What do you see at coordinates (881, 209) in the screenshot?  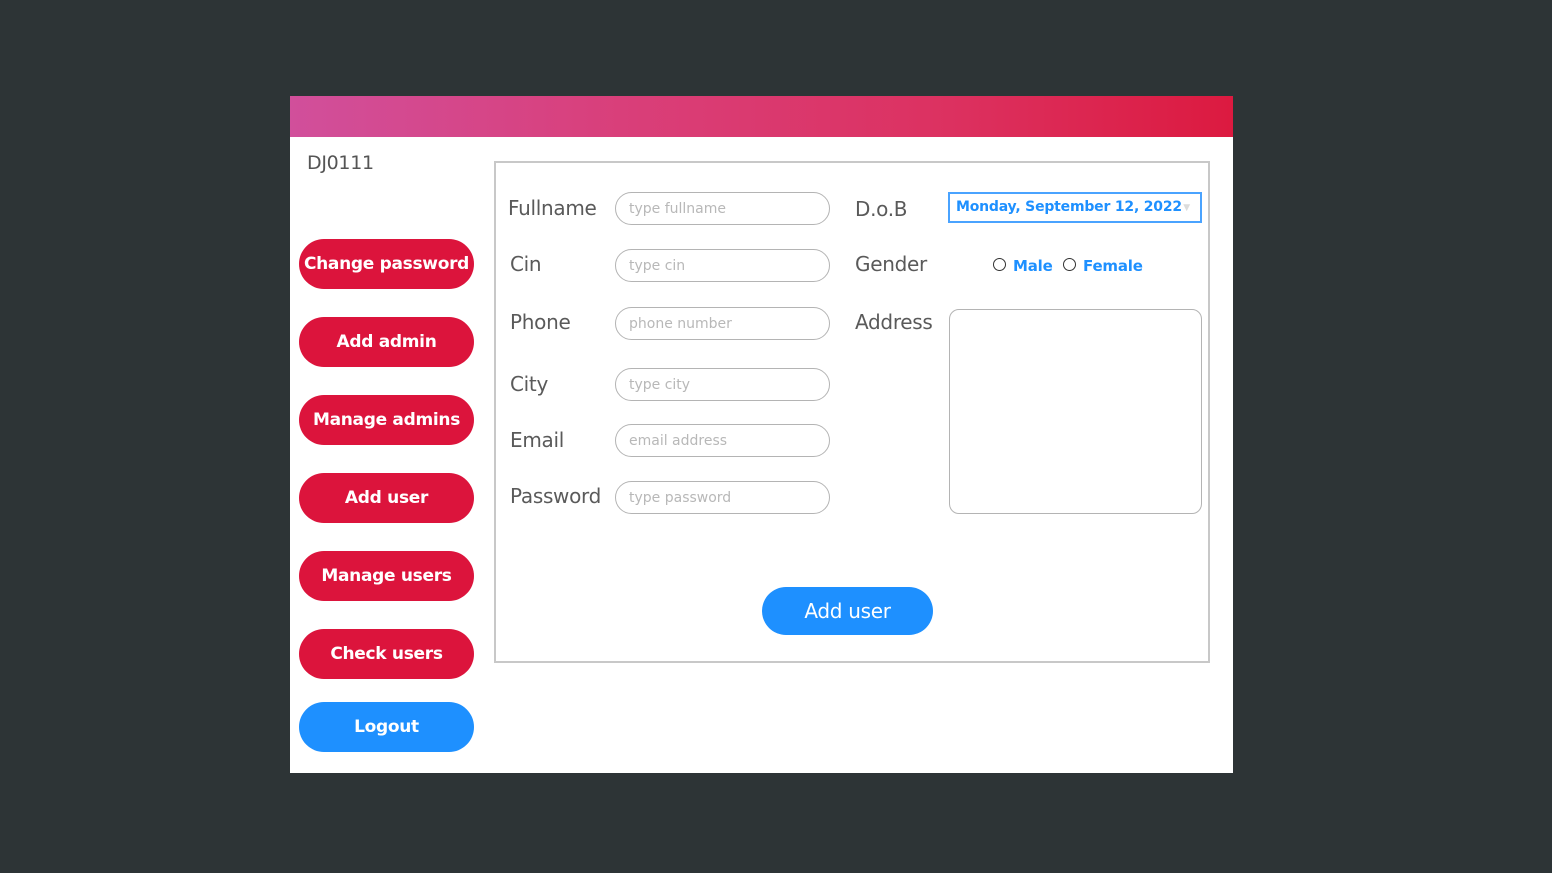 I see `dob-label: D.o.B` at bounding box center [881, 209].